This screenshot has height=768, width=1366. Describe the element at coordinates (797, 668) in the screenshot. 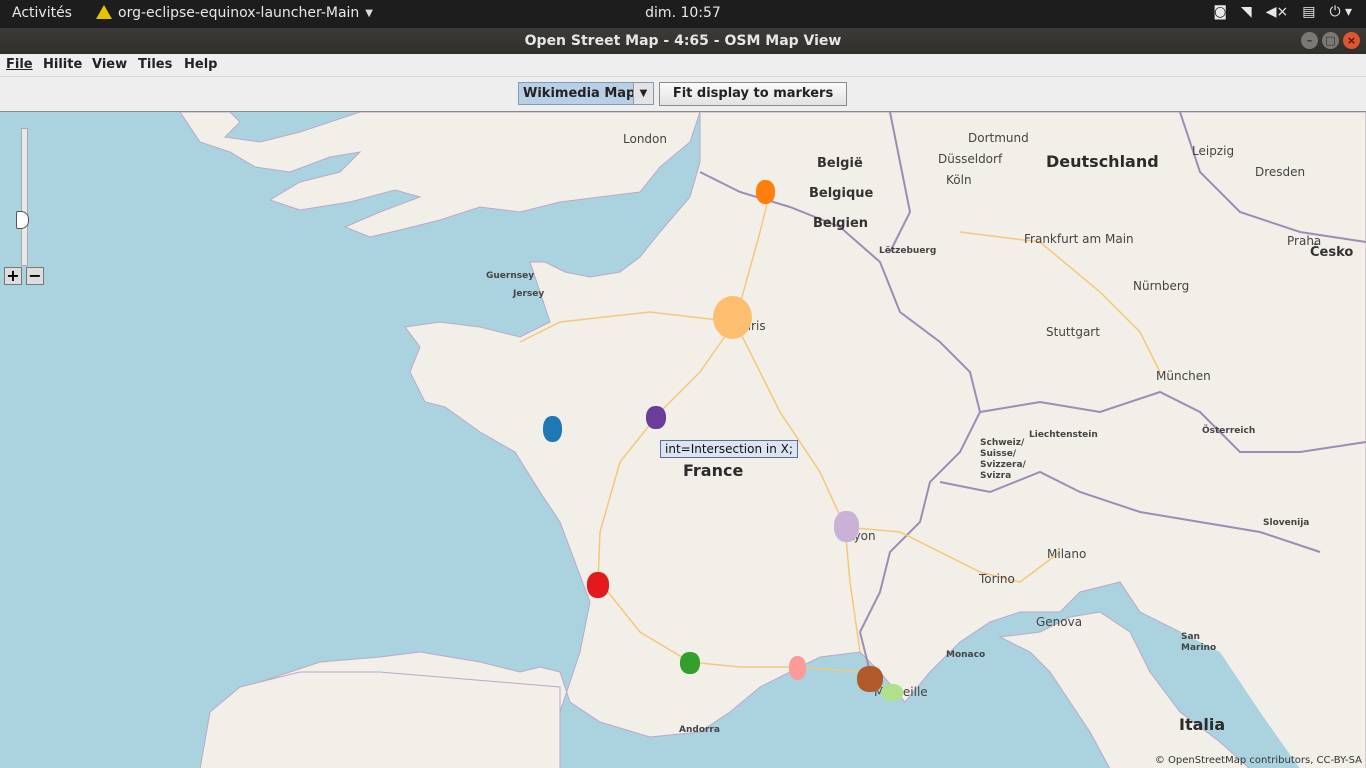

I see `map-marker-montpellier` at that location.